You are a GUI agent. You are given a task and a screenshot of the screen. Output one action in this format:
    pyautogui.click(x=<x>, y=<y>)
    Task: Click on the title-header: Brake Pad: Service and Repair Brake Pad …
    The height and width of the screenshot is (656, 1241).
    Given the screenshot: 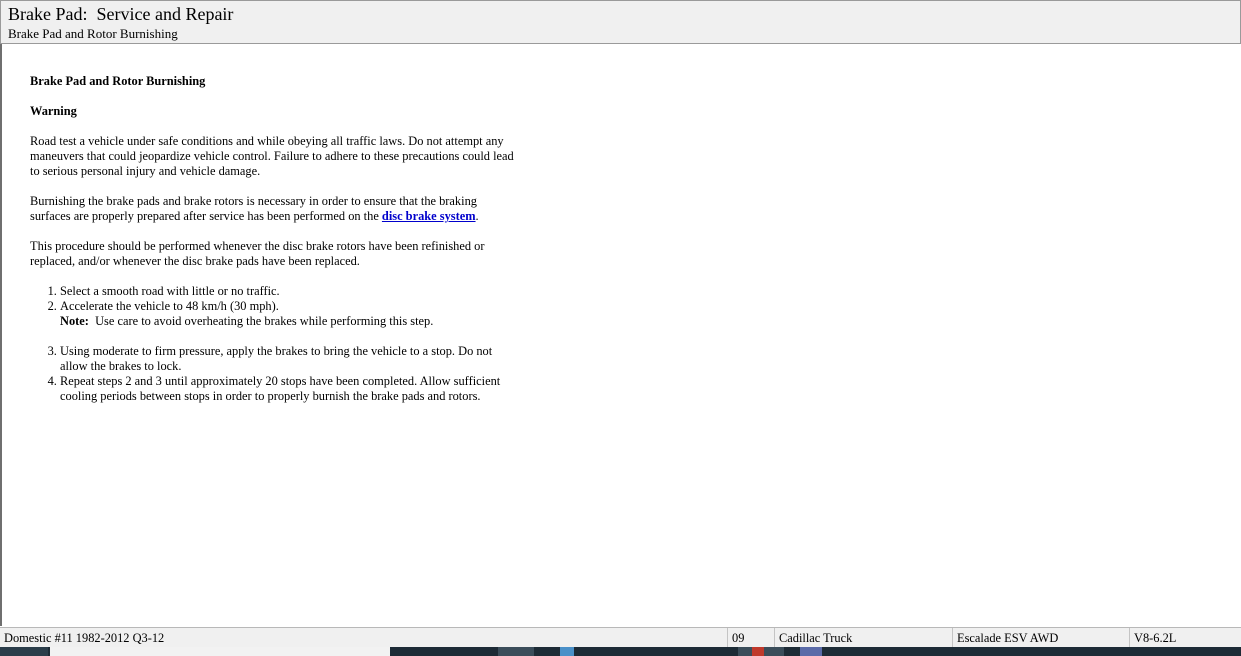 What is the action you would take?
    pyautogui.click(x=620, y=22)
    